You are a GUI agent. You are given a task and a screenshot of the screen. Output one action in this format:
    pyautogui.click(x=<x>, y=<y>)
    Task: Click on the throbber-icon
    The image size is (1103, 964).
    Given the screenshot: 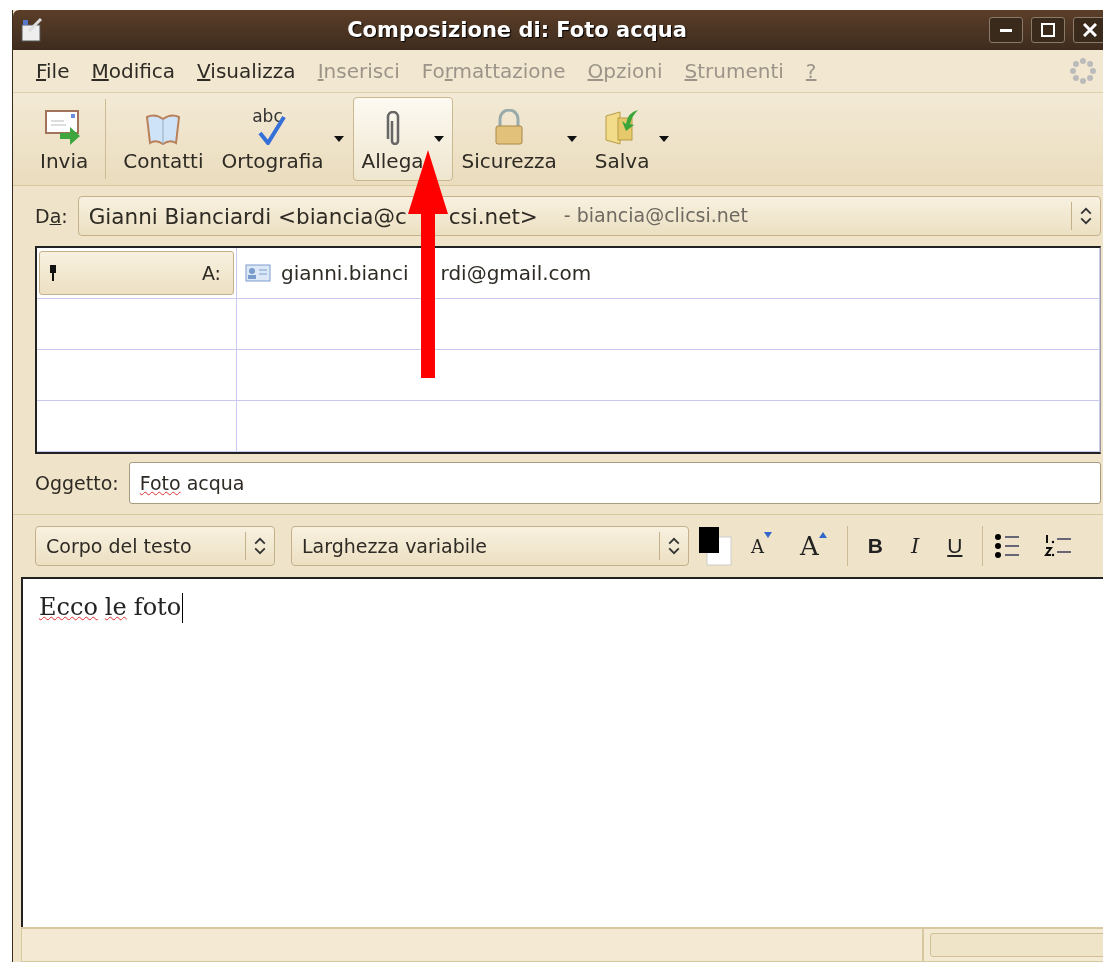 What is the action you would take?
    pyautogui.click(x=1083, y=71)
    